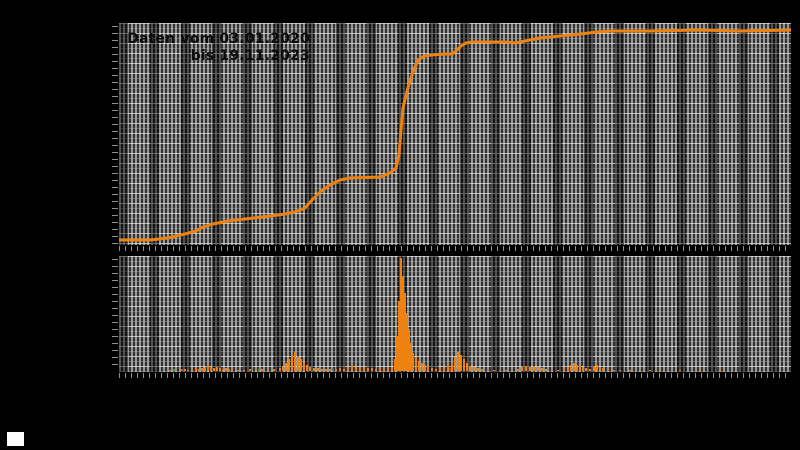 This screenshot has height=450, width=800. Describe the element at coordinates (250, 56) in the screenshot. I see `date-range-line2: bis 19.11.2023` at that location.